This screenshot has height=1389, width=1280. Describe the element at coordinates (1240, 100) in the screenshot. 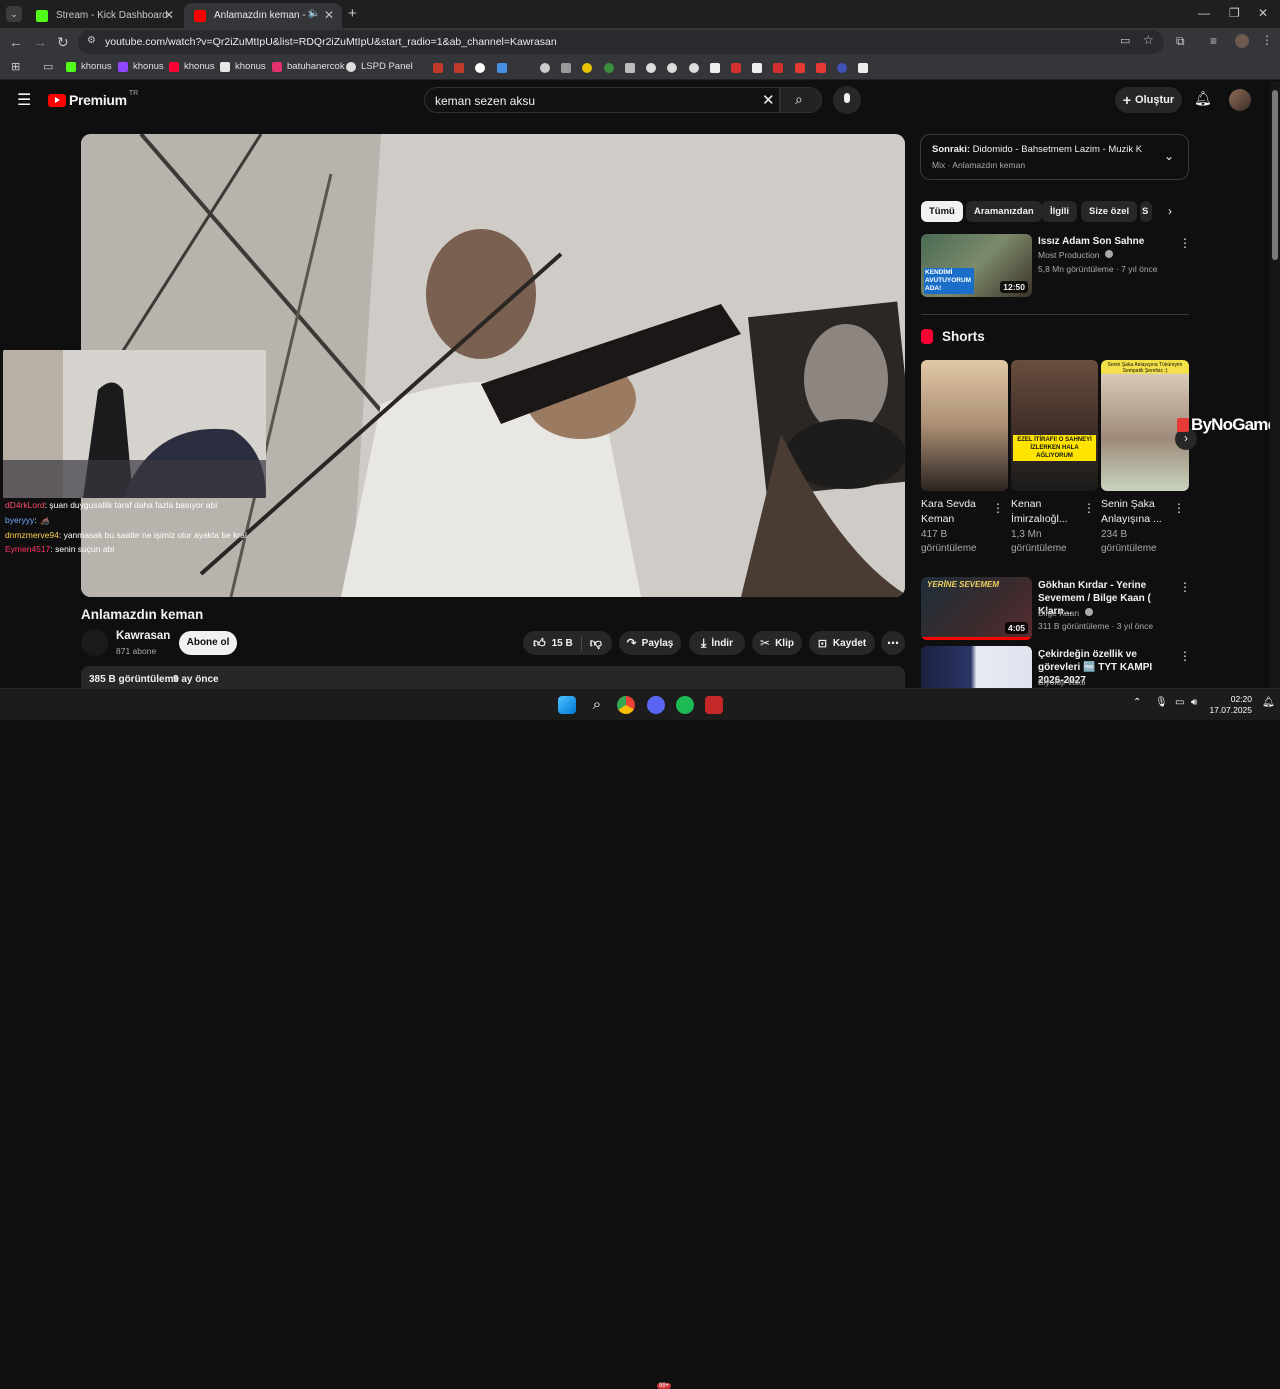

I see `account-avatar` at that location.